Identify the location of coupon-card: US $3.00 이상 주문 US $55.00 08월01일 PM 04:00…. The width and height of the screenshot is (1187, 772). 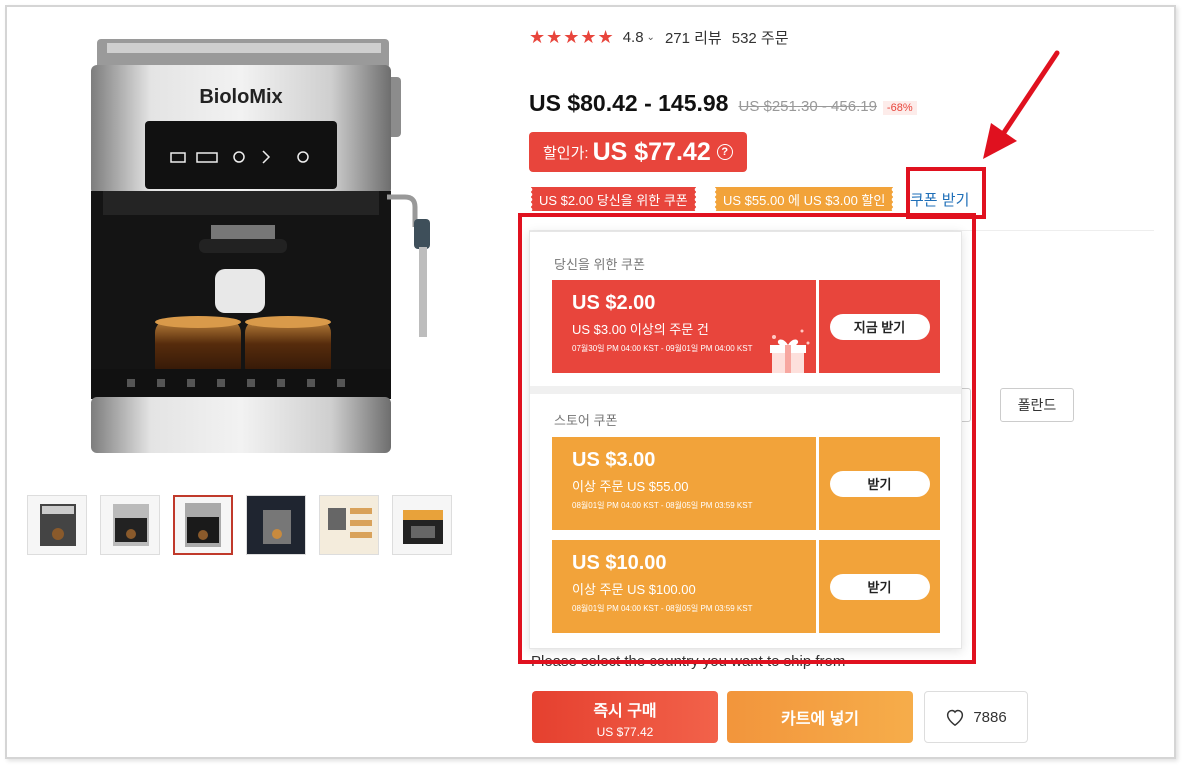
(746, 483).